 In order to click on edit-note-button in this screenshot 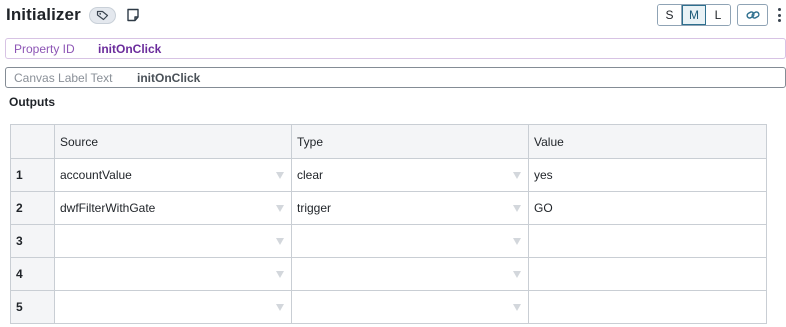, I will do `click(133, 15)`.